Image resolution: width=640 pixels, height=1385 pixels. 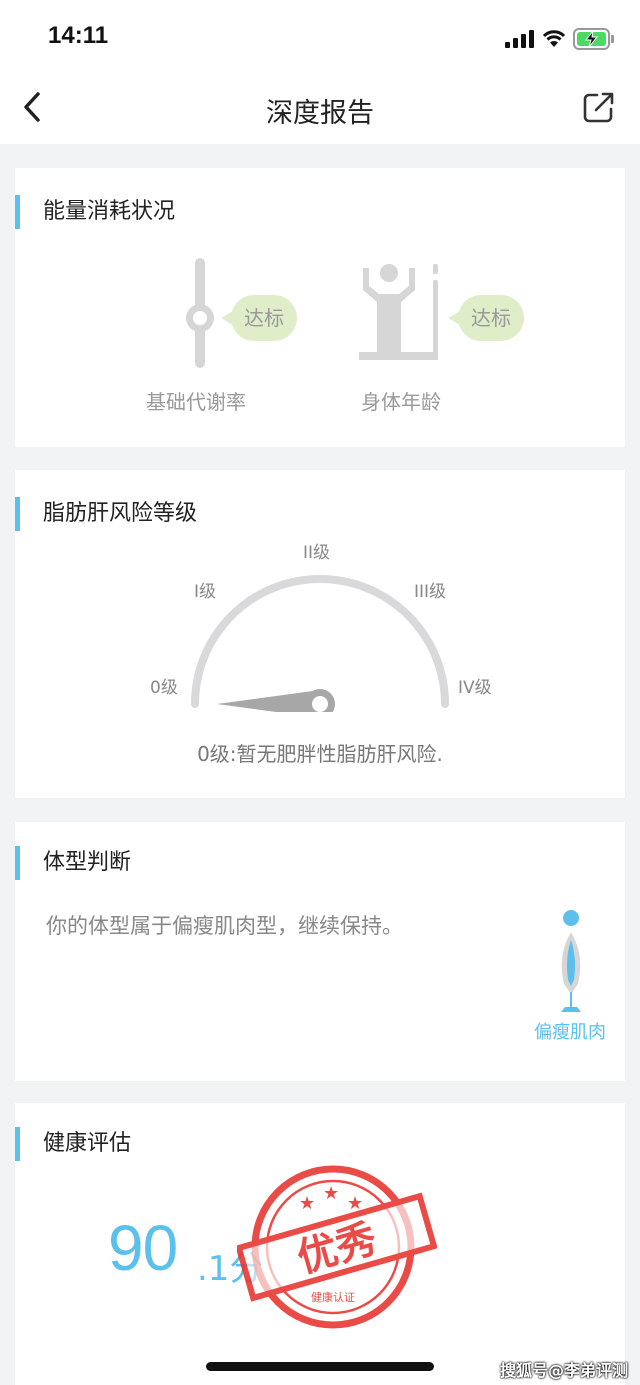 What do you see at coordinates (337, 1247) in the screenshot?
I see `excellent-stamp: ★ ★ ★ 优秀 健康认证` at bounding box center [337, 1247].